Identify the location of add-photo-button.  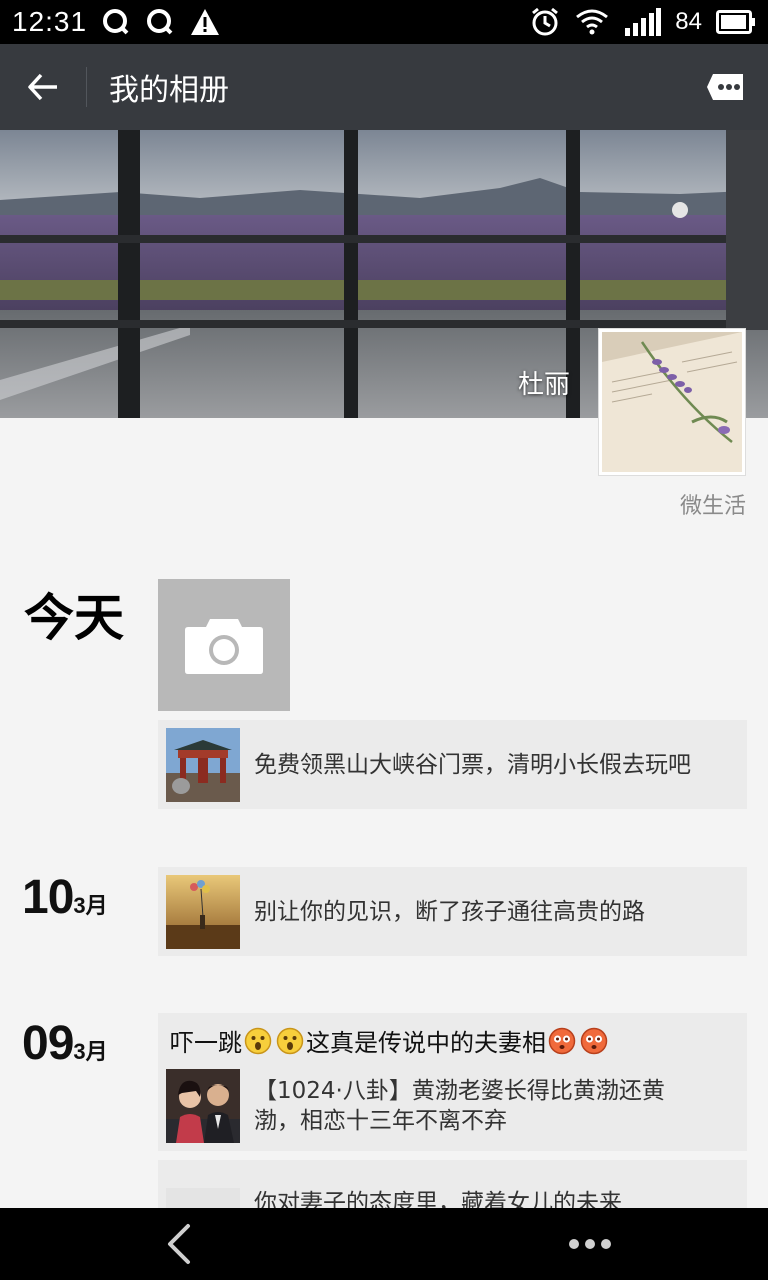
(224, 645).